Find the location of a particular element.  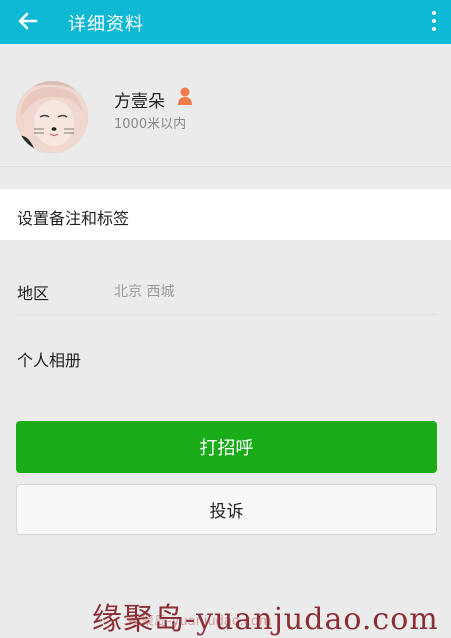

report-button: 投诉 is located at coordinates (226, 509).